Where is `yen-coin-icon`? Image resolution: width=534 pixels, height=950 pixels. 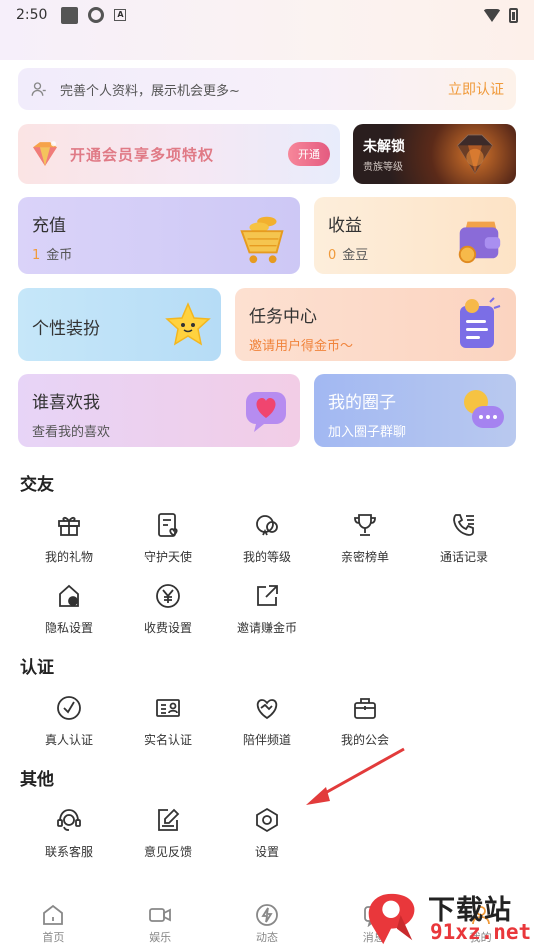 yen-coin-icon is located at coordinates (168, 596).